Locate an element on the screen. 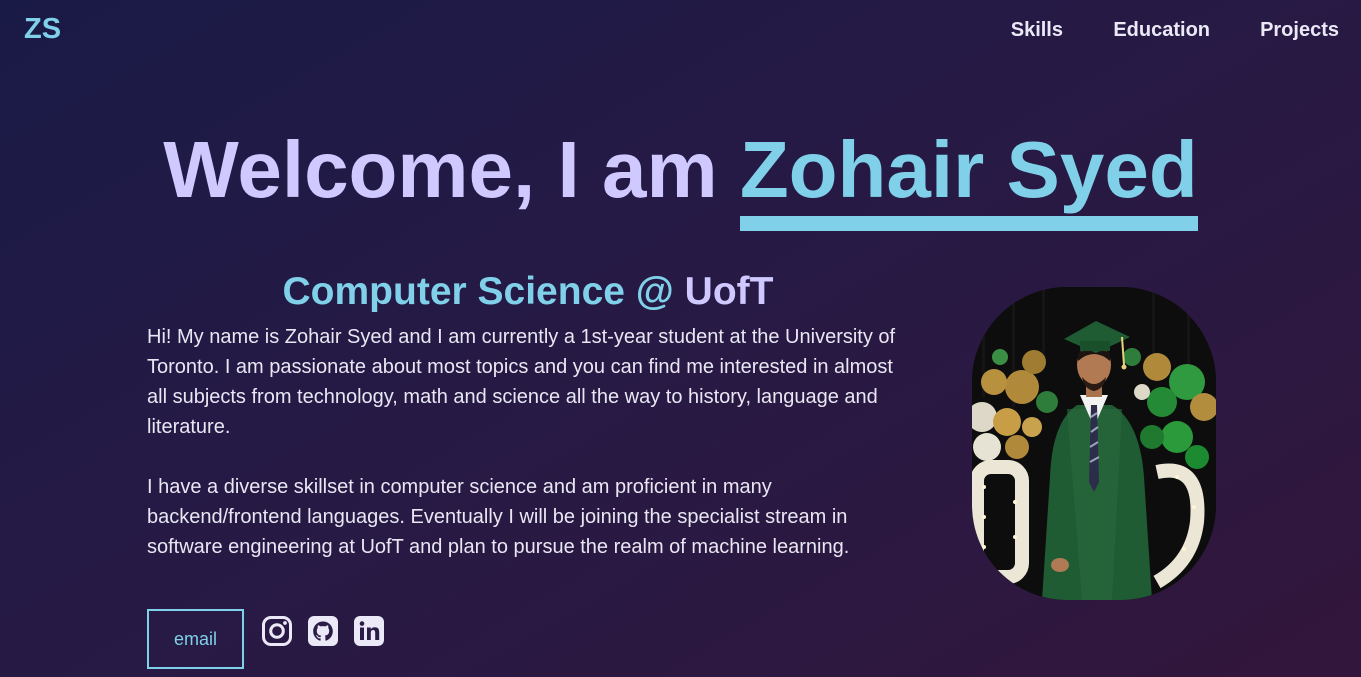 Image resolution: width=1361 pixels, height=677 pixels. nav-skills: Skills is located at coordinates (1037, 30).